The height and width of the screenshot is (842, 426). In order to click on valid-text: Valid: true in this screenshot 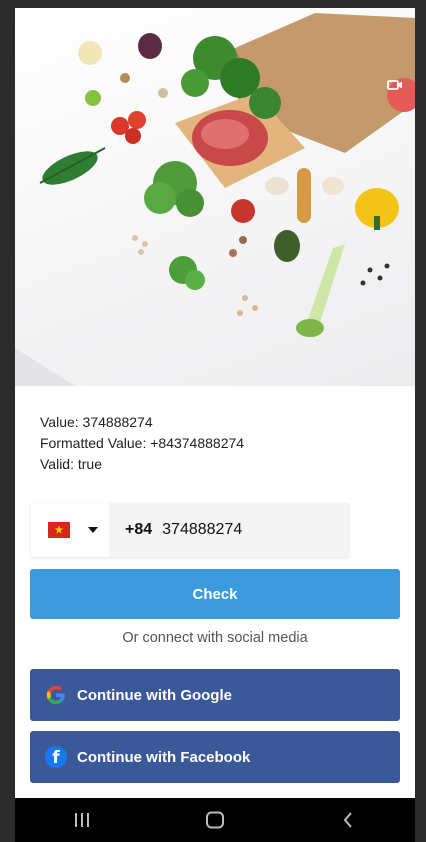, I will do `click(71, 464)`.